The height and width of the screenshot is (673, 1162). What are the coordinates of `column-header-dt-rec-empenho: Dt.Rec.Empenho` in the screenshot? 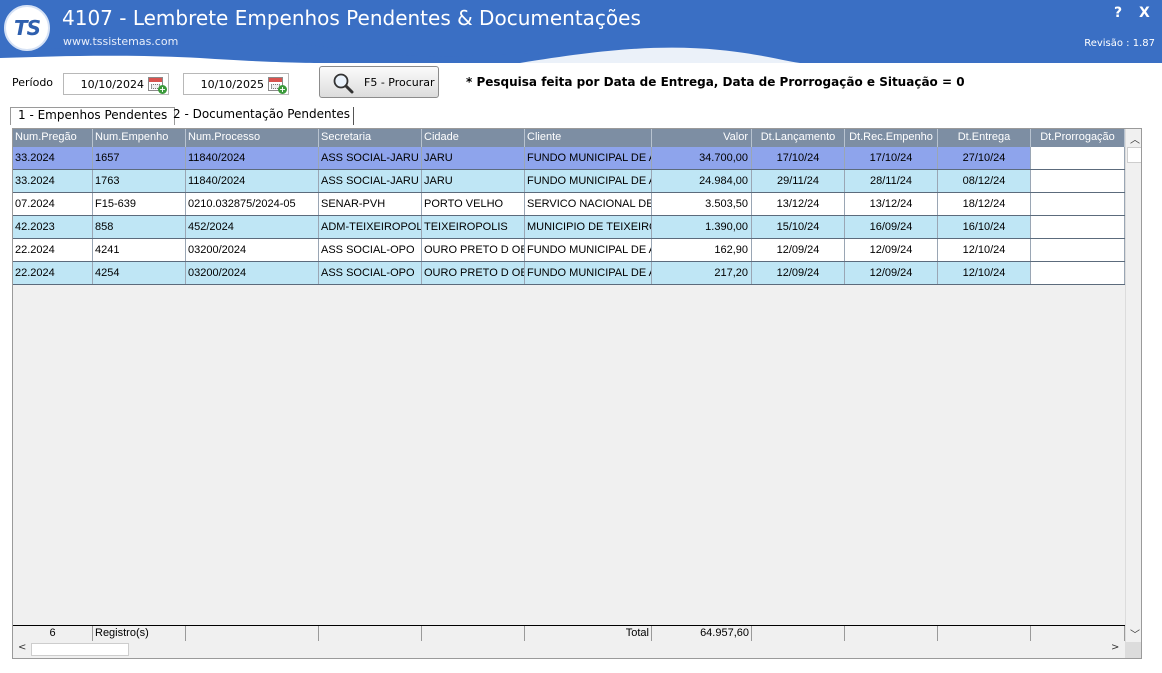 It's located at (891, 138).